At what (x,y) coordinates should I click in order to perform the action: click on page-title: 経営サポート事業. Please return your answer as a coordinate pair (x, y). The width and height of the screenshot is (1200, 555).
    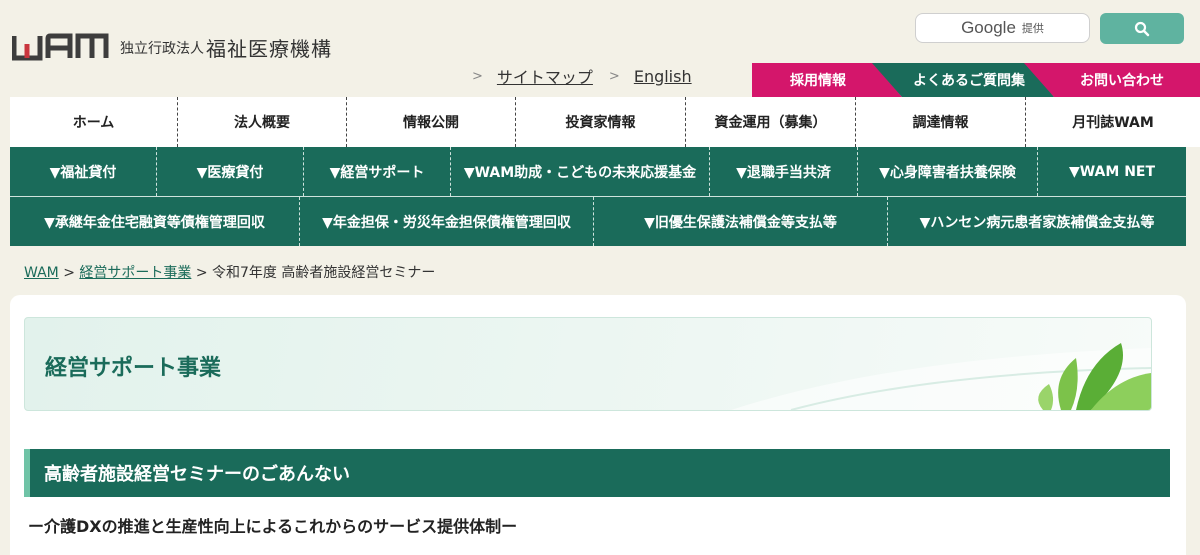
    Looking at the image, I should click on (133, 368).